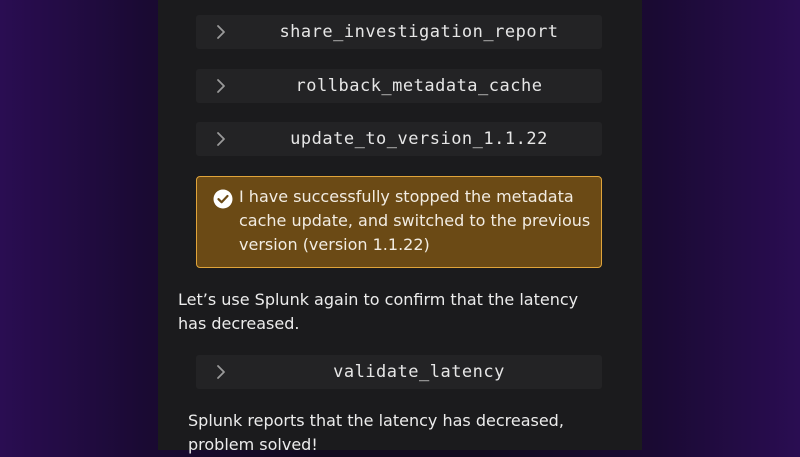 This screenshot has width=800, height=457. Describe the element at coordinates (419, 32) in the screenshot. I see `tool-call-name: share_investigation_report` at that location.